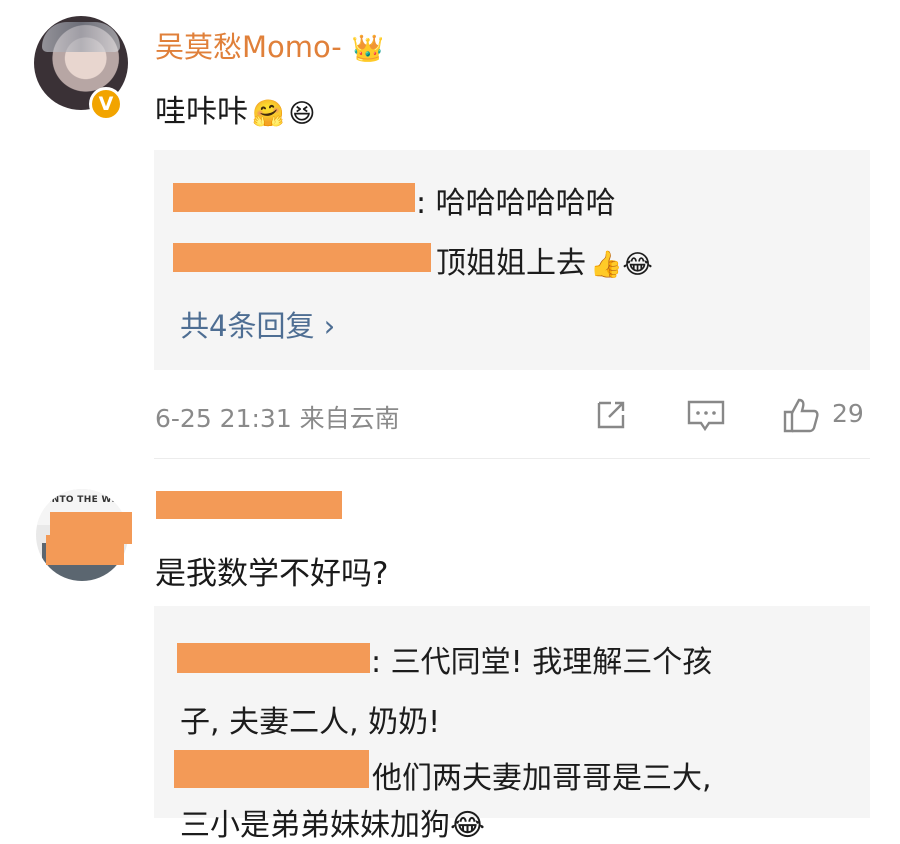 This screenshot has height=844, width=900. Describe the element at coordinates (277, 418) in the screenshot. I see `comment-meta: 6-25 21:31 来自云南` at that location.